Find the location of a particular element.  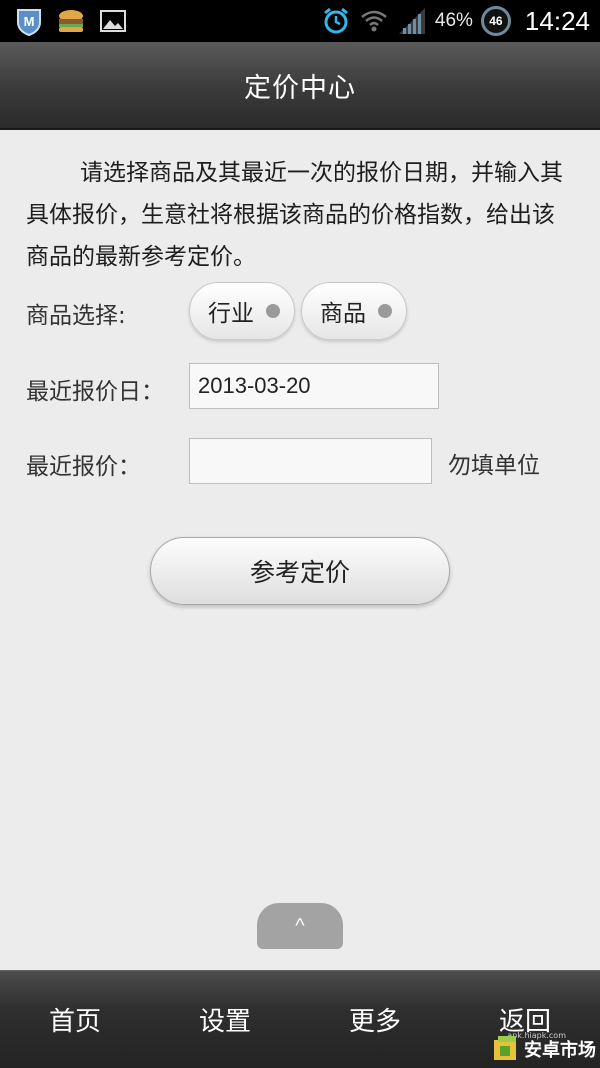

nav-more: 更多 is located at coordinates (375, 1019).